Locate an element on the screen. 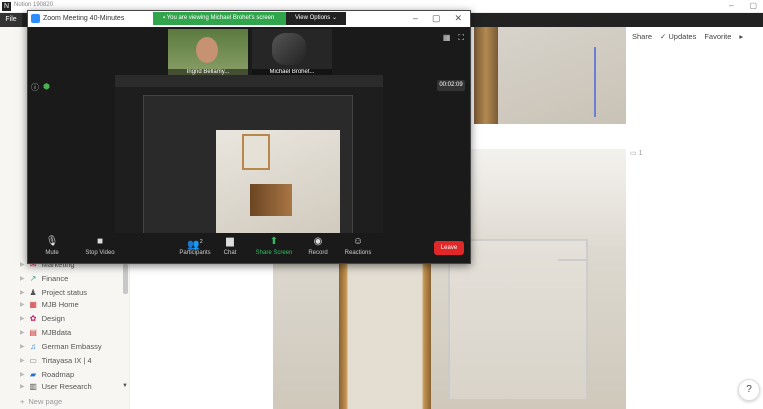 This screenshot has width=763, height=409. mirror-cabinet is located at coordinates (385, 335).